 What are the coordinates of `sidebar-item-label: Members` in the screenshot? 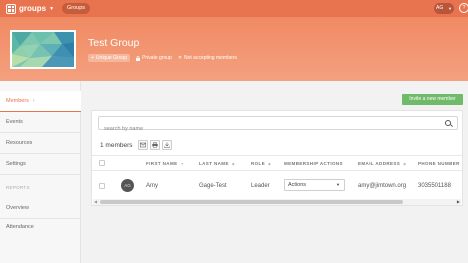 It's located at (17, 101).